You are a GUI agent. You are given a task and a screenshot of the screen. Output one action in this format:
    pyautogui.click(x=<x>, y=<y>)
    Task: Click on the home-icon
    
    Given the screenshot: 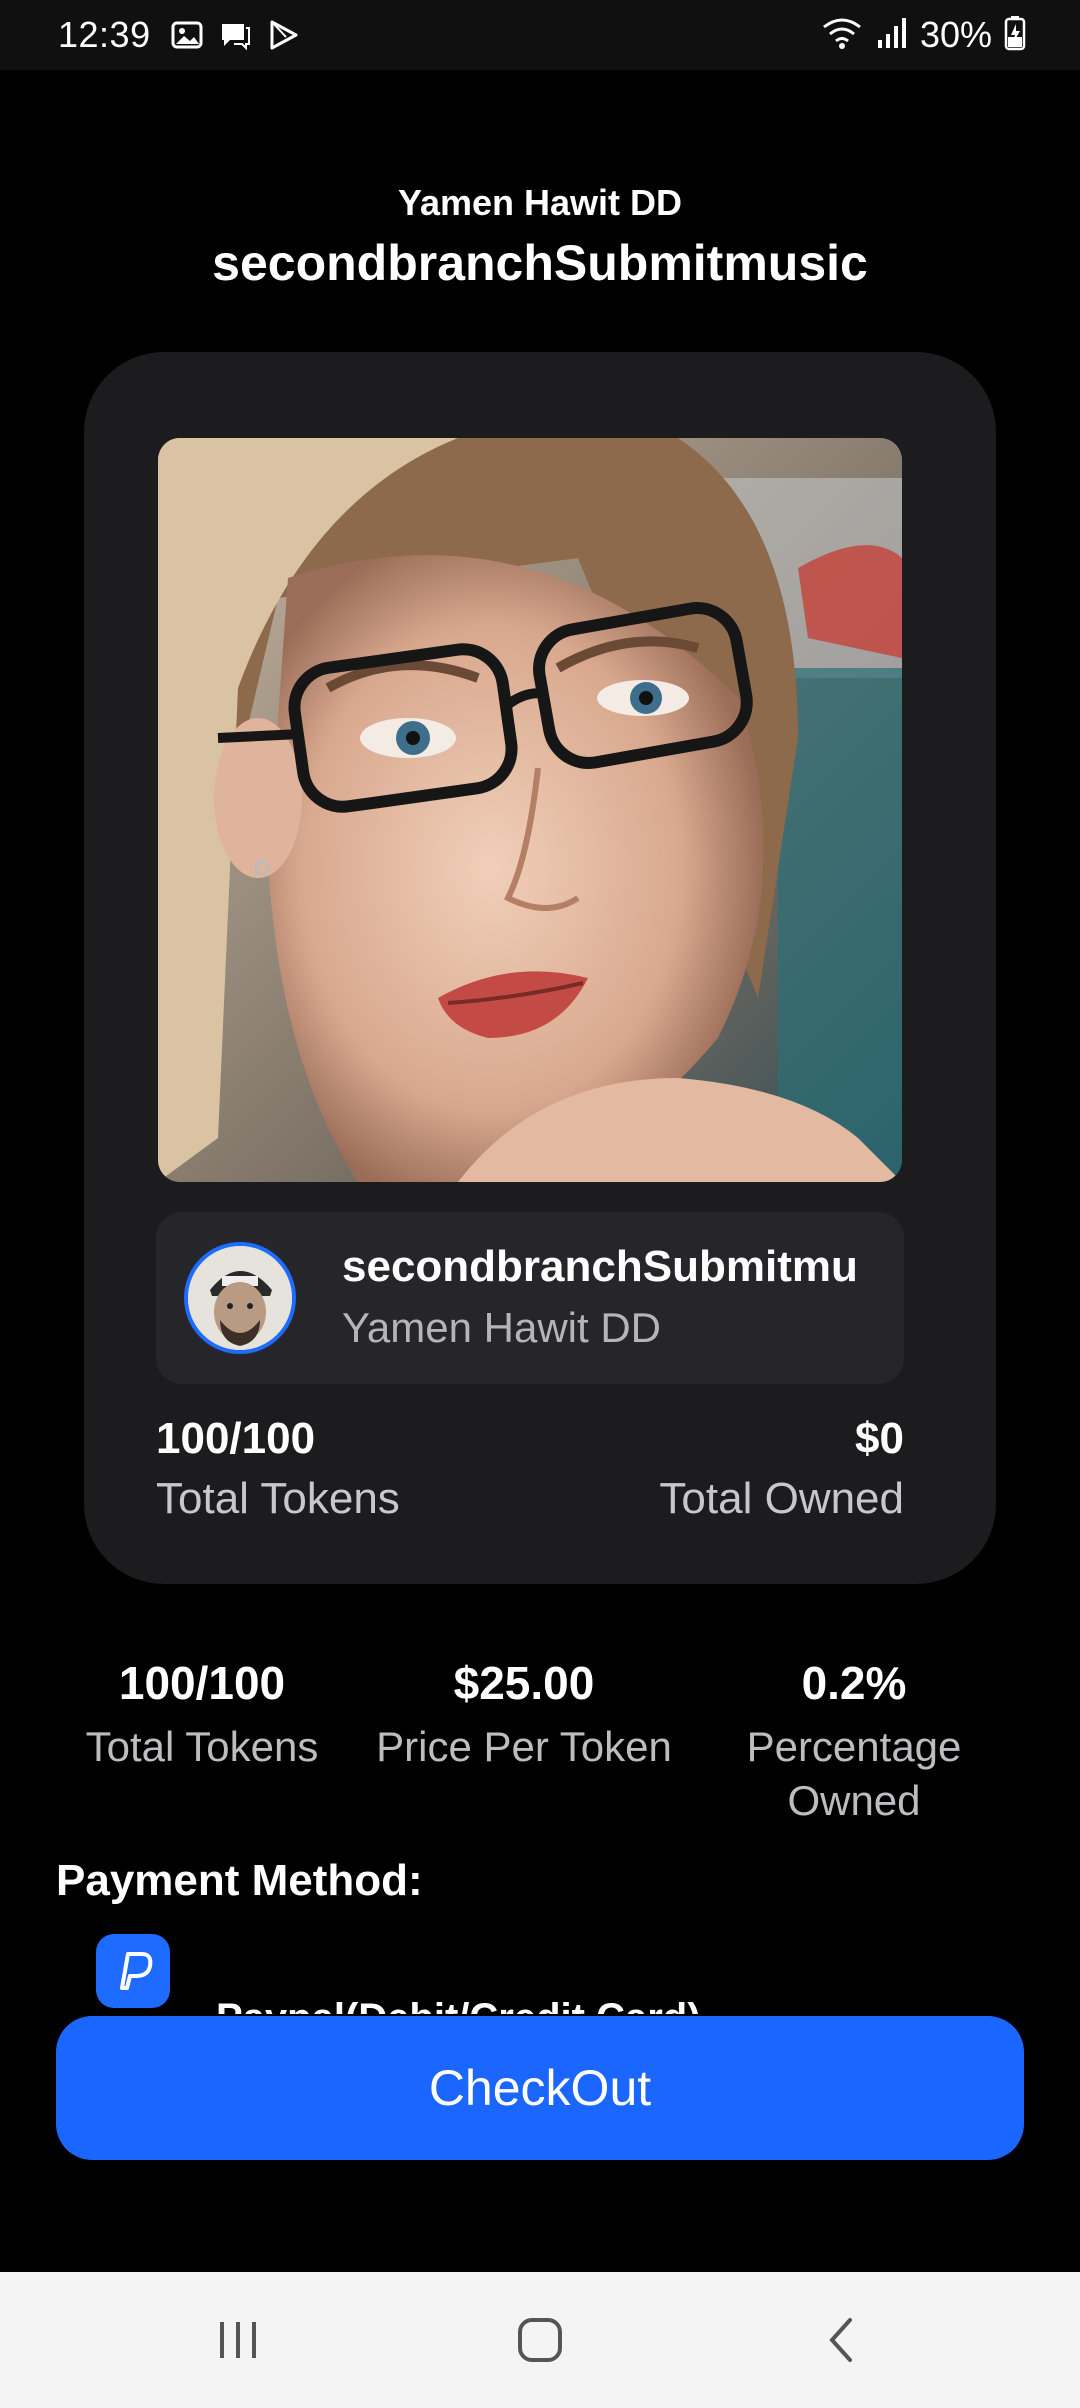 What is the action you would take?
    pyautogui.click(x=540, y=2340)
    